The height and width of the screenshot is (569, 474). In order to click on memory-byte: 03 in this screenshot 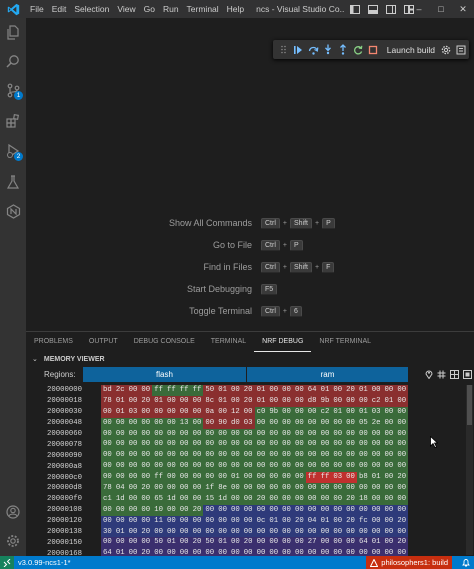, I will do `click(248, 423)`.